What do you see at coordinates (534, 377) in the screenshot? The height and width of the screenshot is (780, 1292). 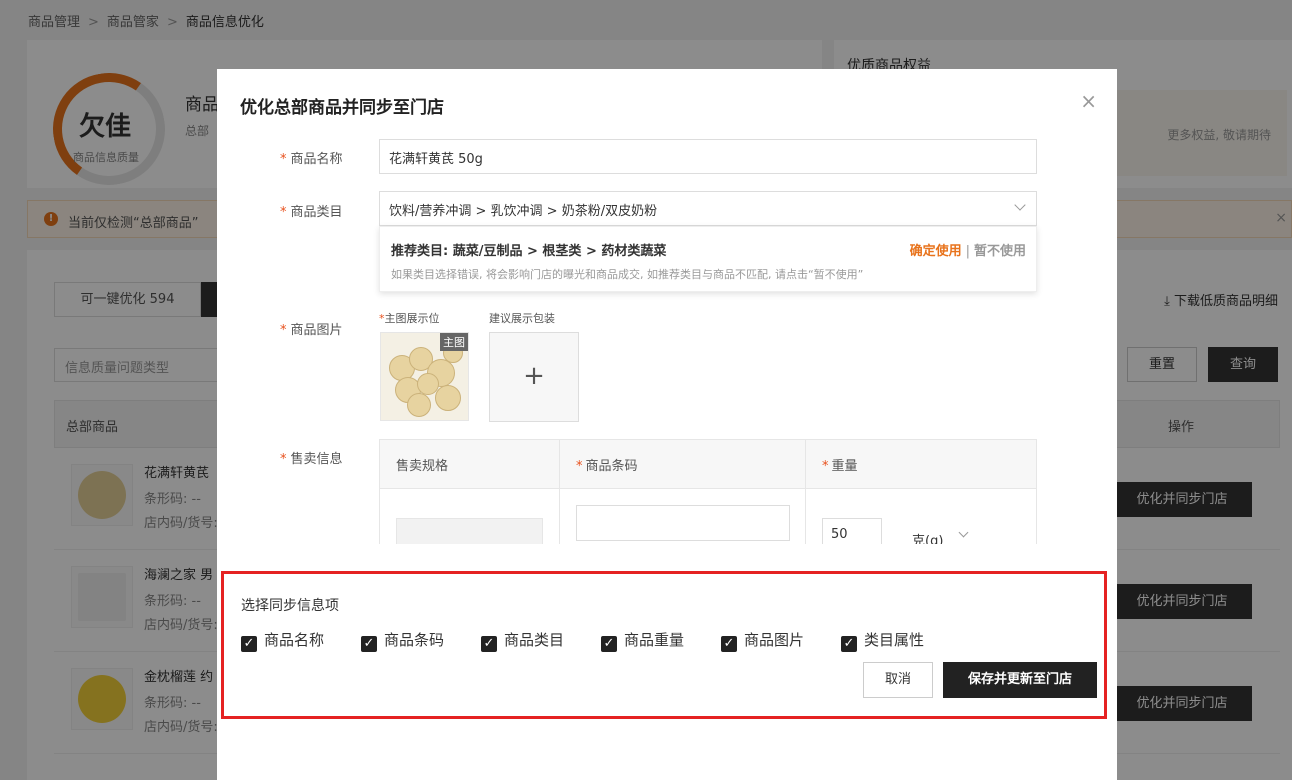 I see `add-image-button: +` at bounding box center [534, 377].